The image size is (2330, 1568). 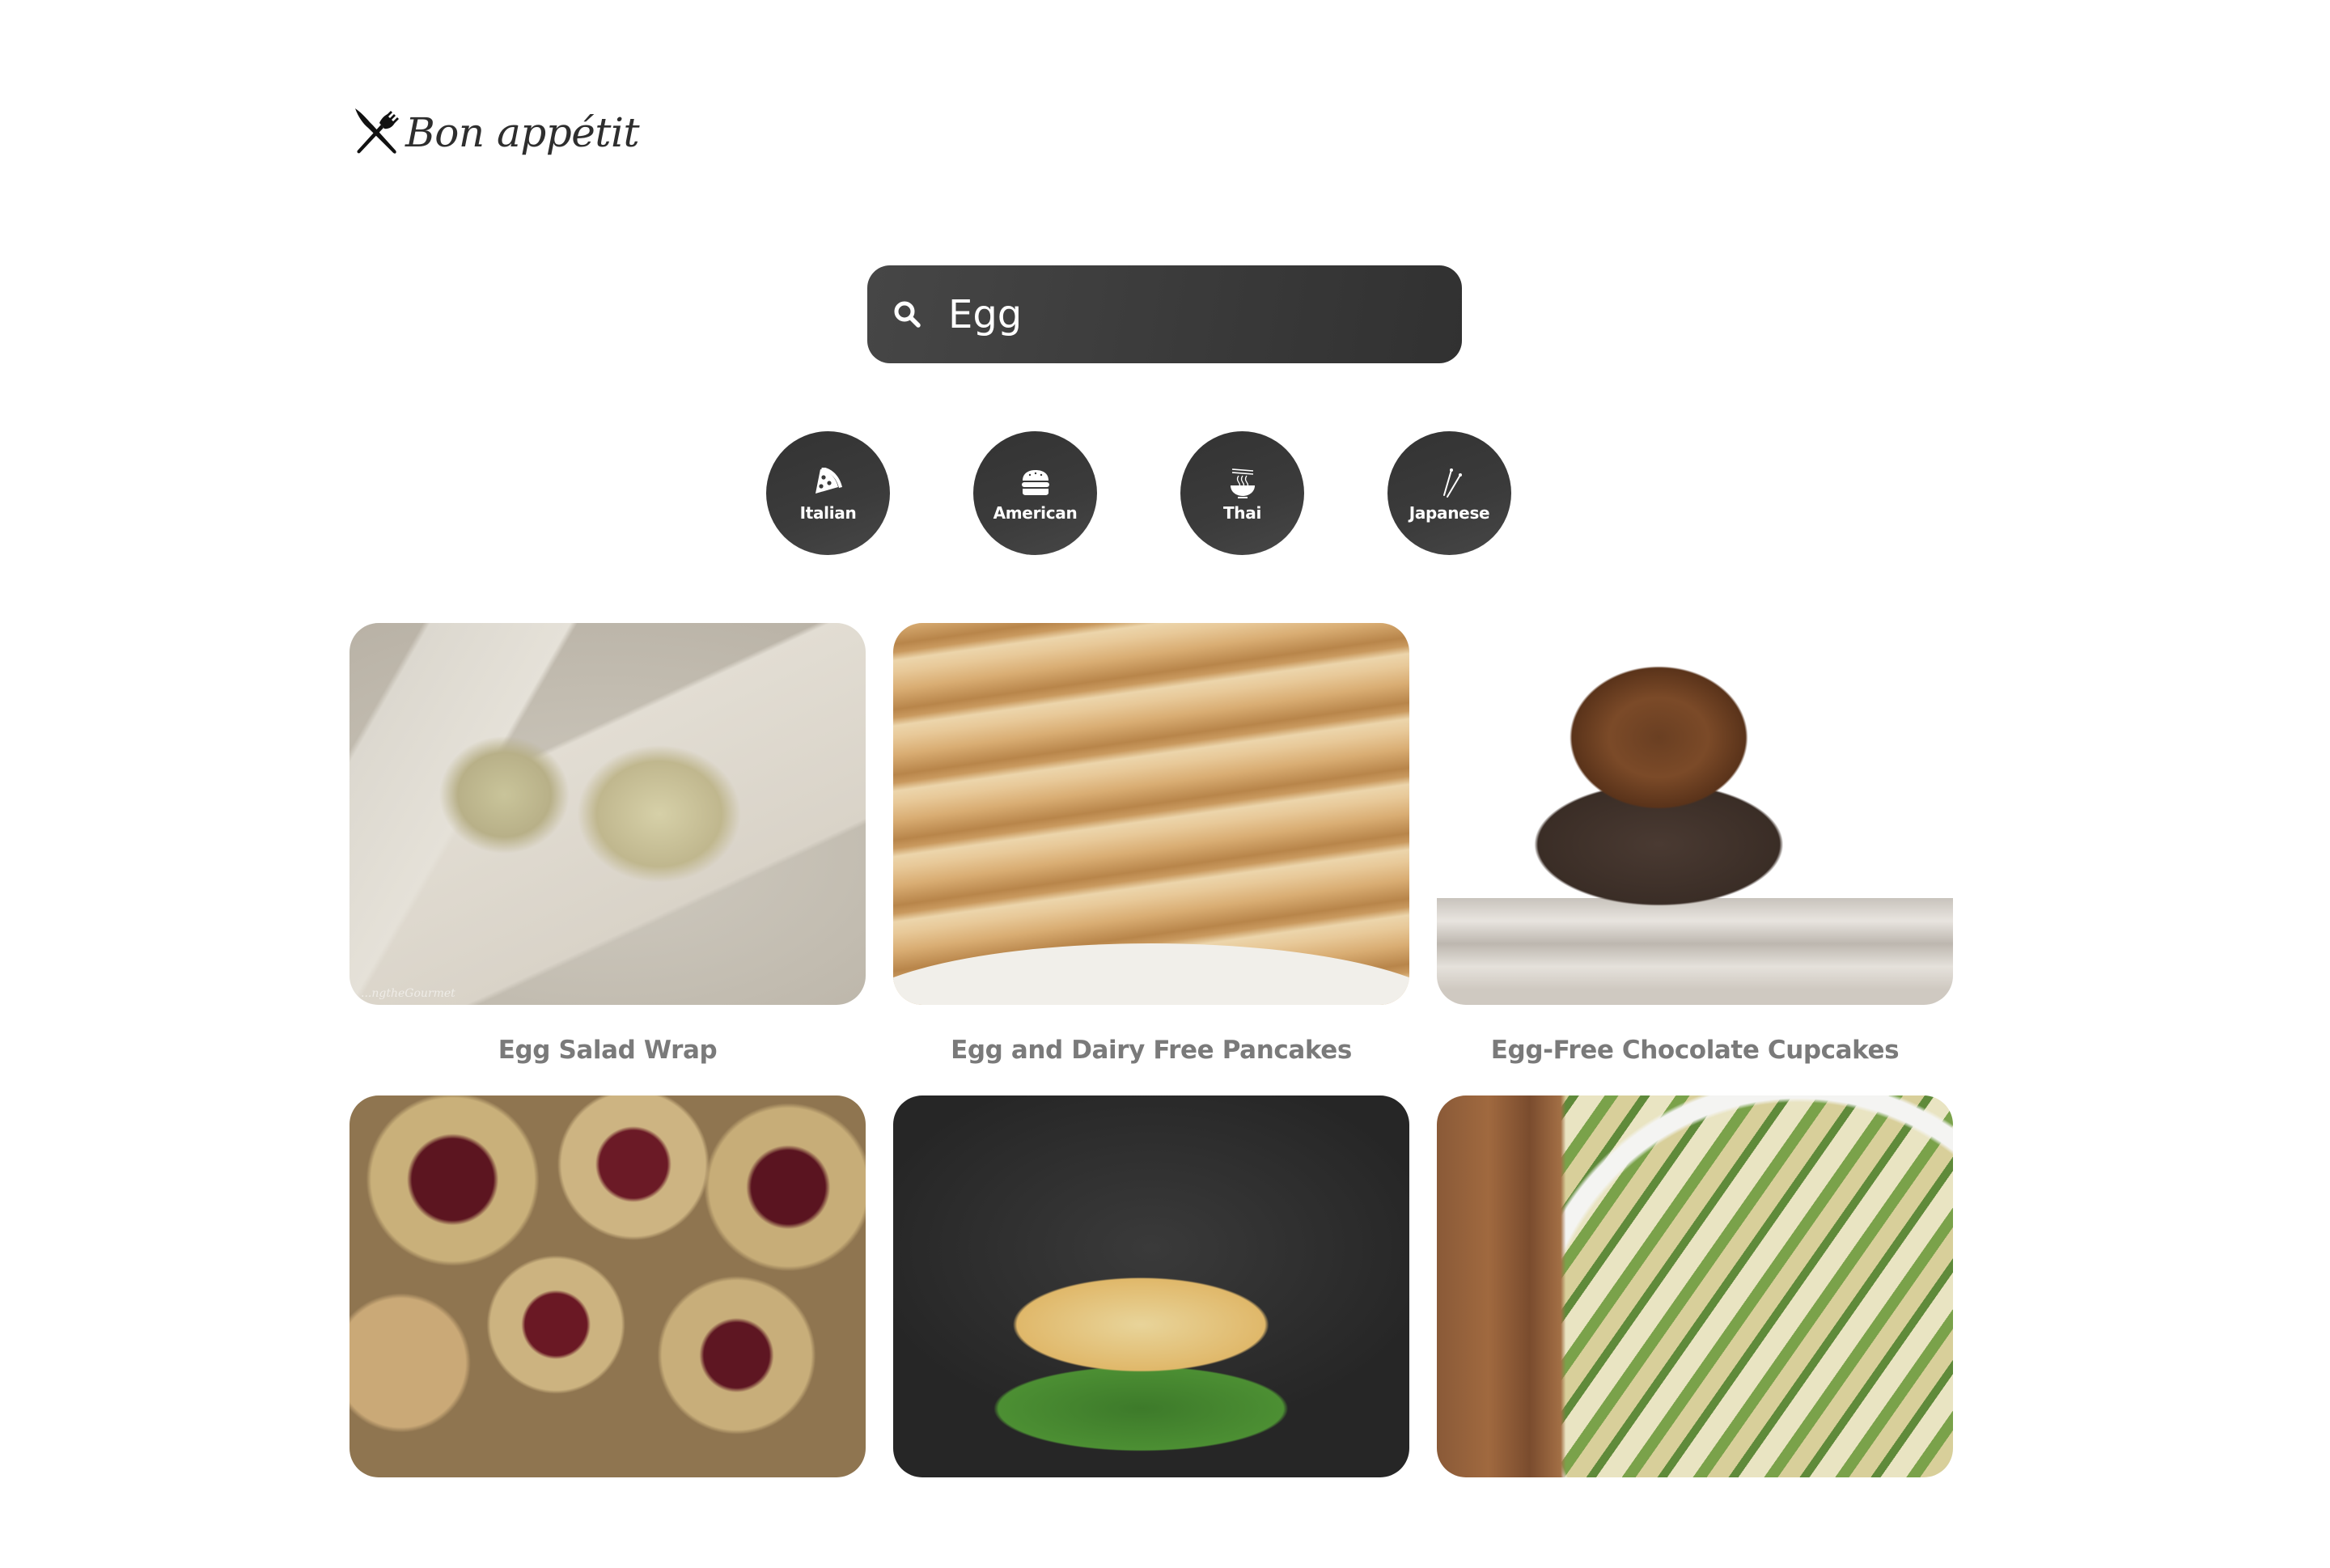 I want to click on recipe-card: ...ngtheGourmet Egg Salad Wrap, so click(x=608, y=859).